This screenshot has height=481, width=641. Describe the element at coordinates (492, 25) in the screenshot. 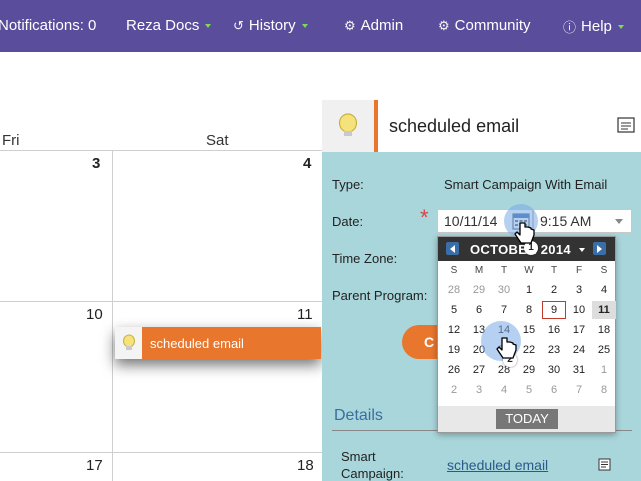

I see `community-label: Community` at that location.